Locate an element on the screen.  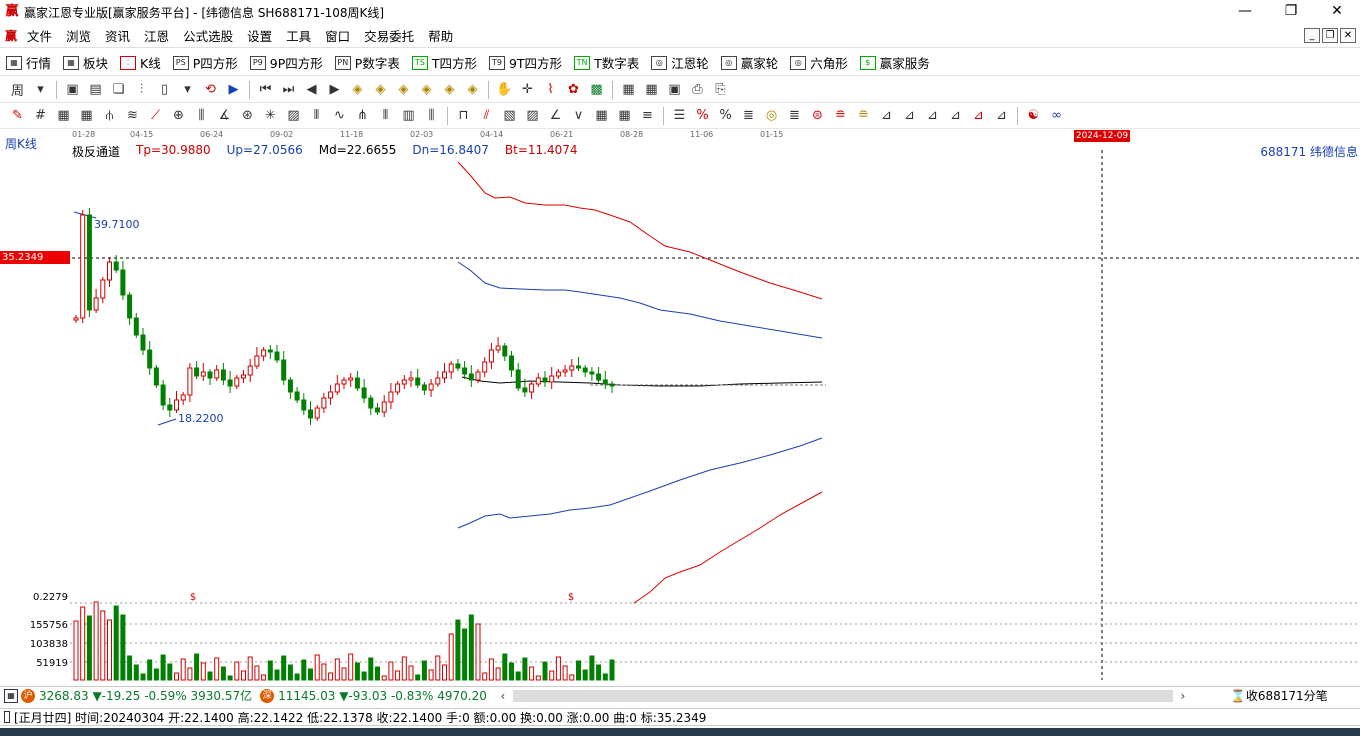
shelf-icon: ▥ is located at coordinates (409, 116).